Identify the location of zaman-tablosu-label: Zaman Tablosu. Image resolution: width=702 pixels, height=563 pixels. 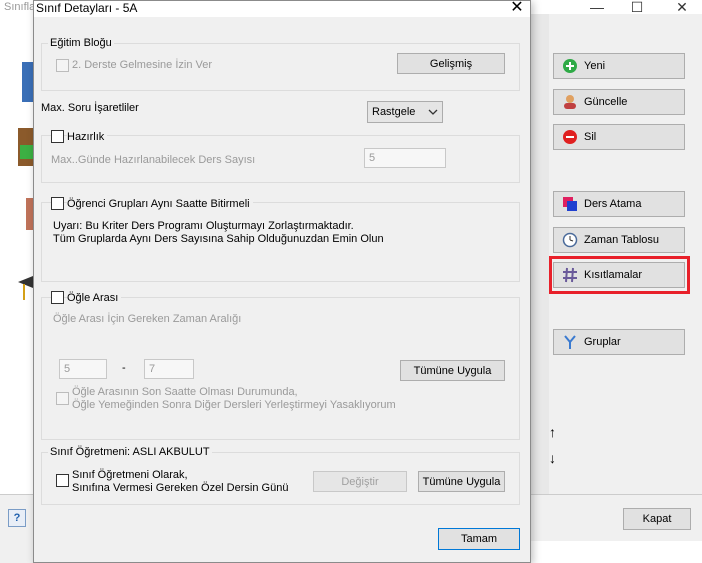
(622, 240).